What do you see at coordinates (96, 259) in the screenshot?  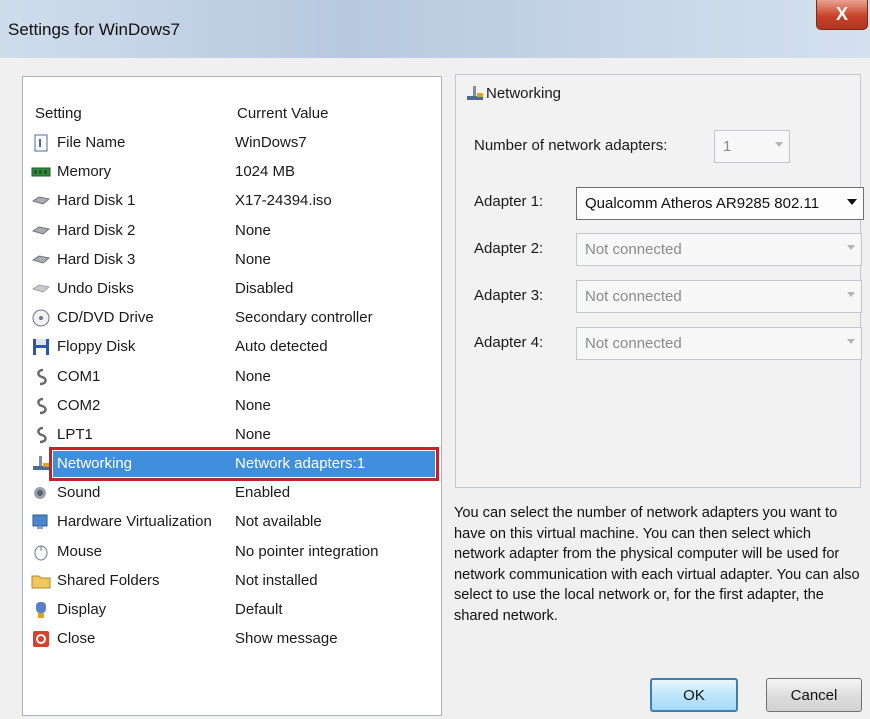 I see `setting-name: Hard Disk 3` at bounding box center [96, 259].